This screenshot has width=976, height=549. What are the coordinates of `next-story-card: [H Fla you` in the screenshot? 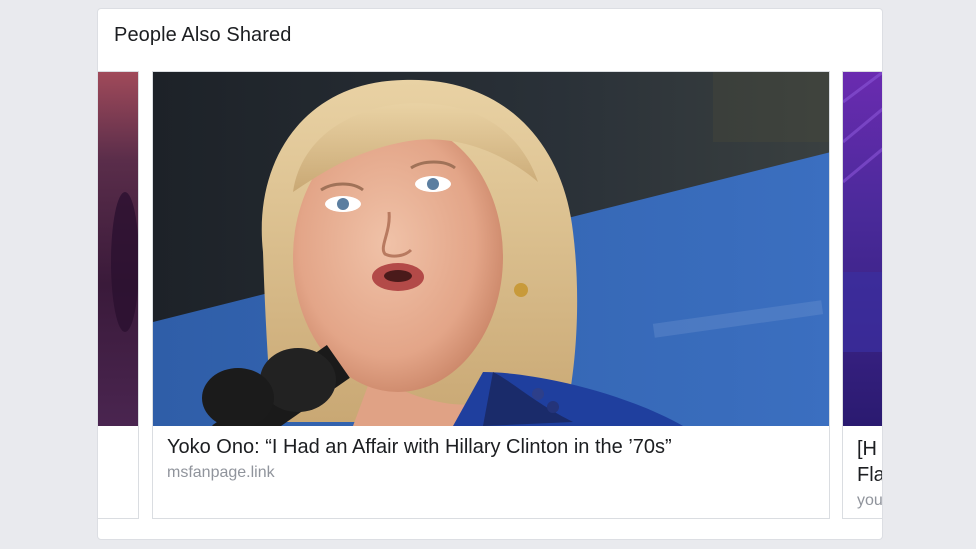 It's located at (862, 295).